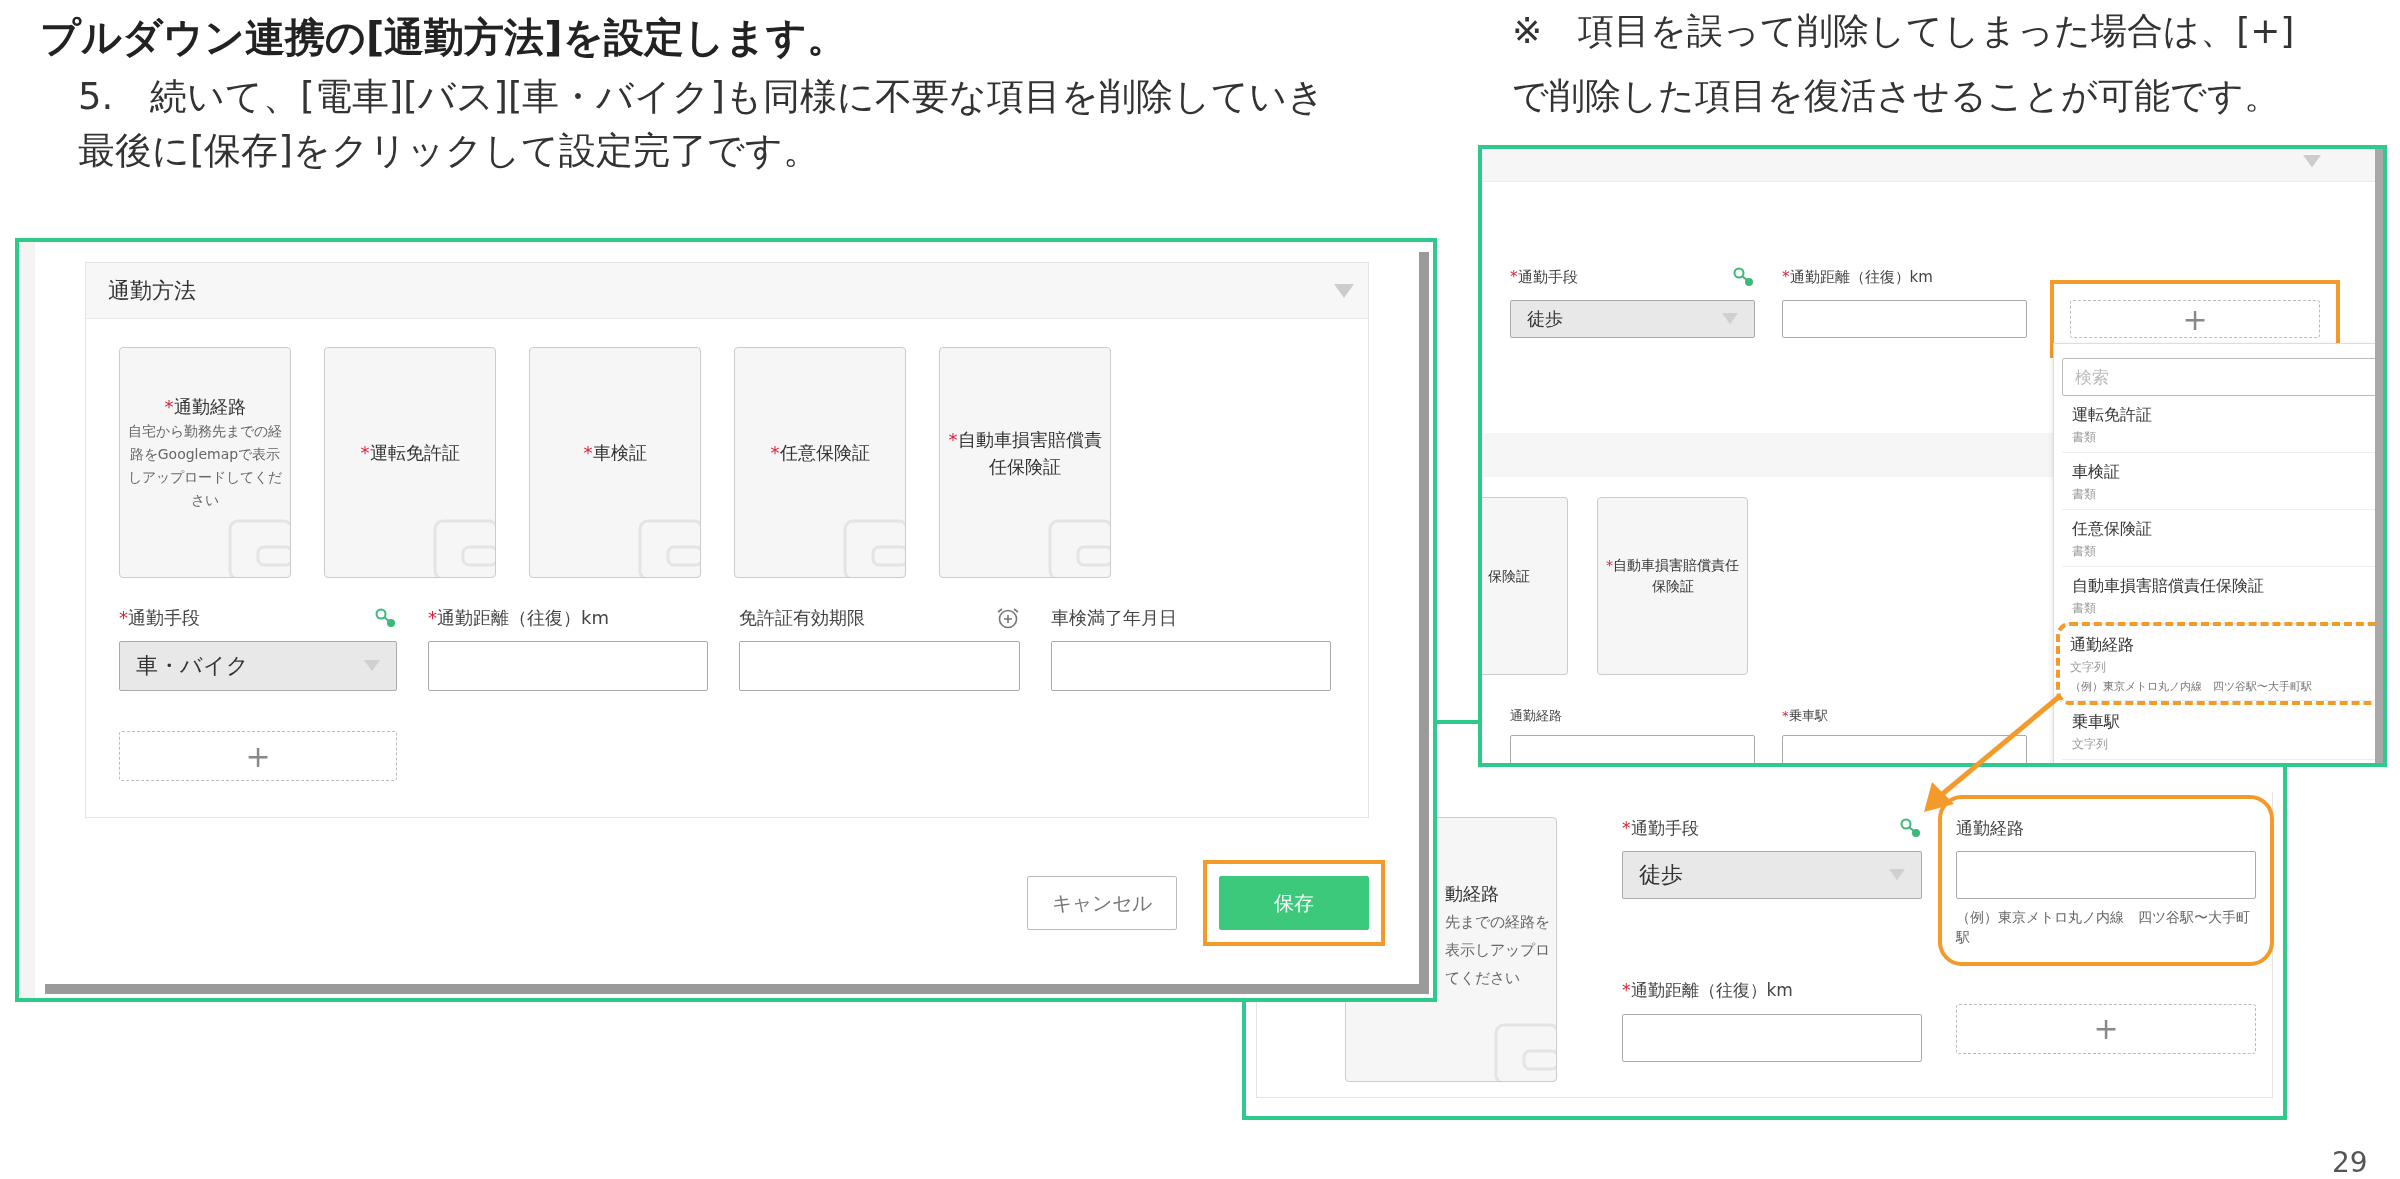 The height and width of the screenshot is (1179, 2400). I want to click on upload-card: *車検証, so click(615, 462).